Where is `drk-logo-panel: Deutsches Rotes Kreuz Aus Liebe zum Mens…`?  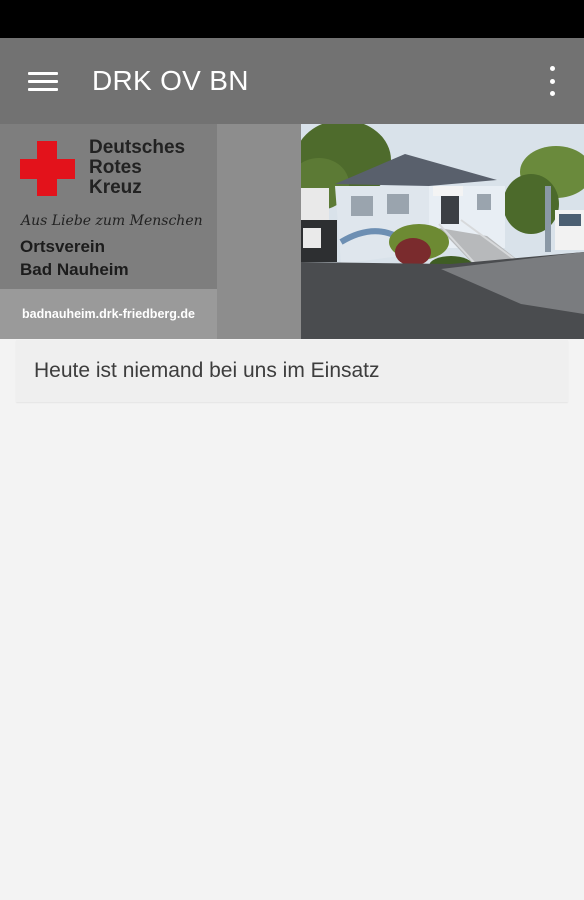 drk-logo-panel: Deutsches Rotes Kreuz Aus Liebe zum Mens… is located at coordinates (108, 231).